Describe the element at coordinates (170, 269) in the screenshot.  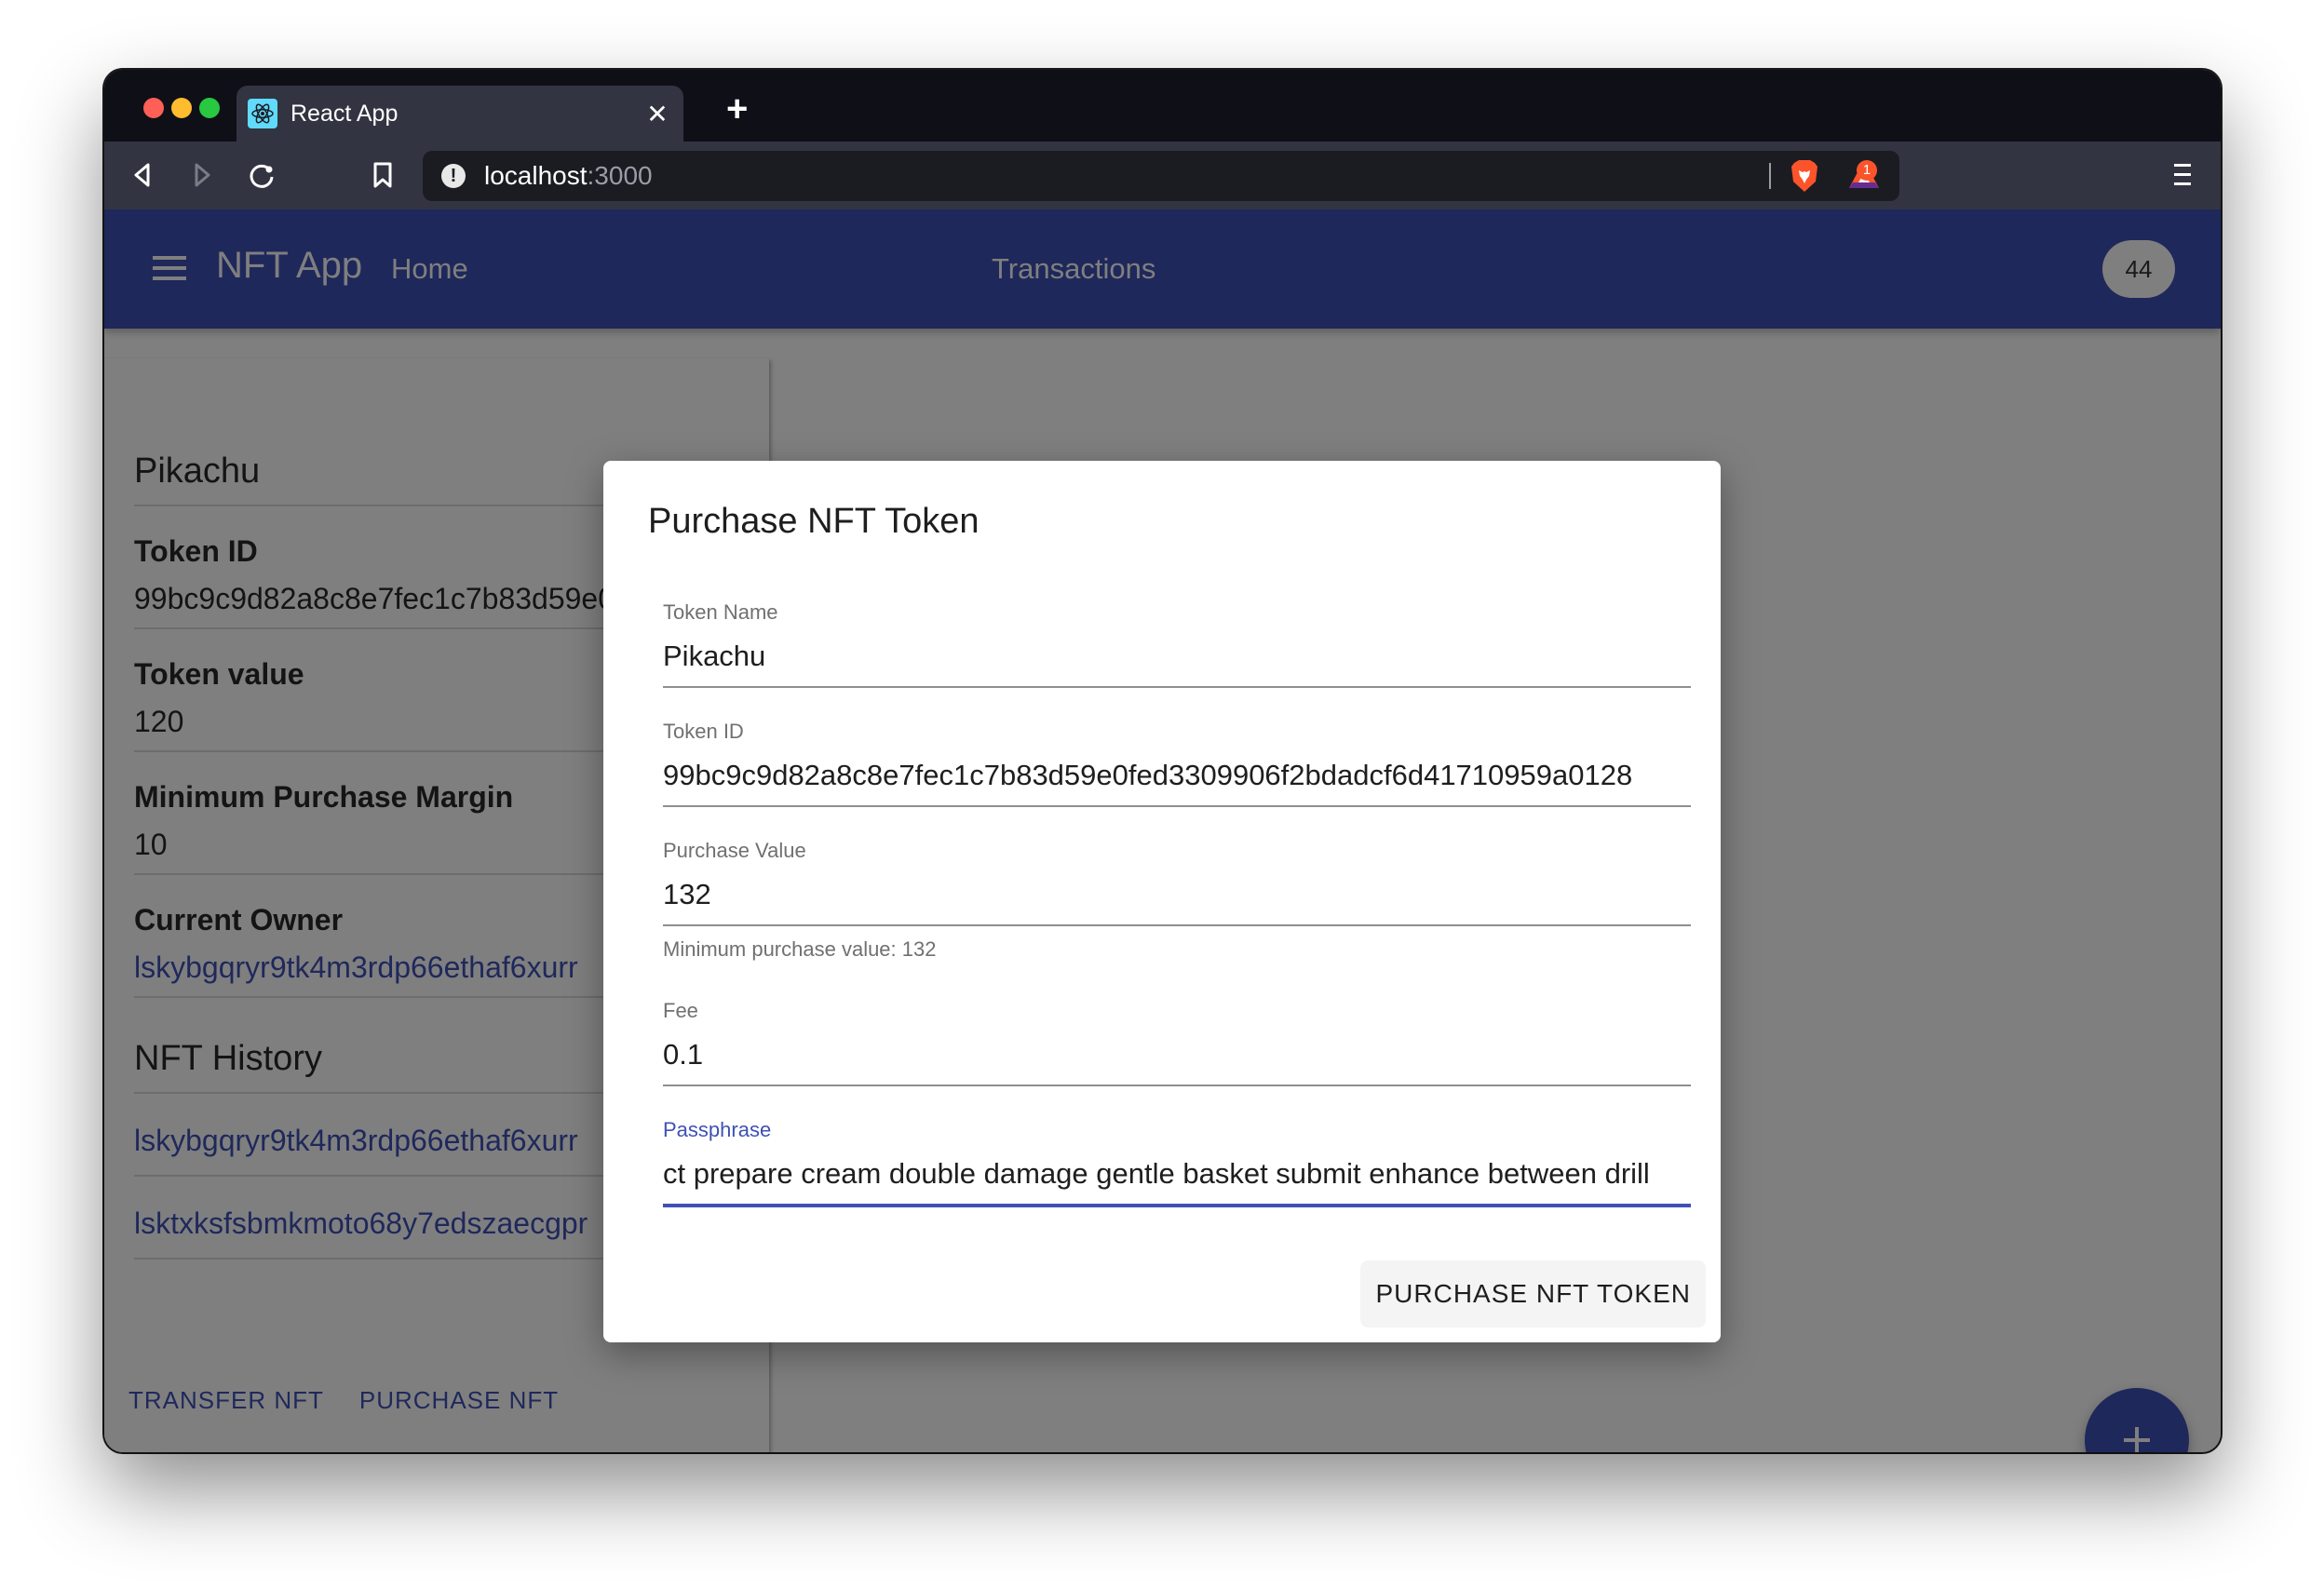
I see `hamburger-menu-icon` at that location.